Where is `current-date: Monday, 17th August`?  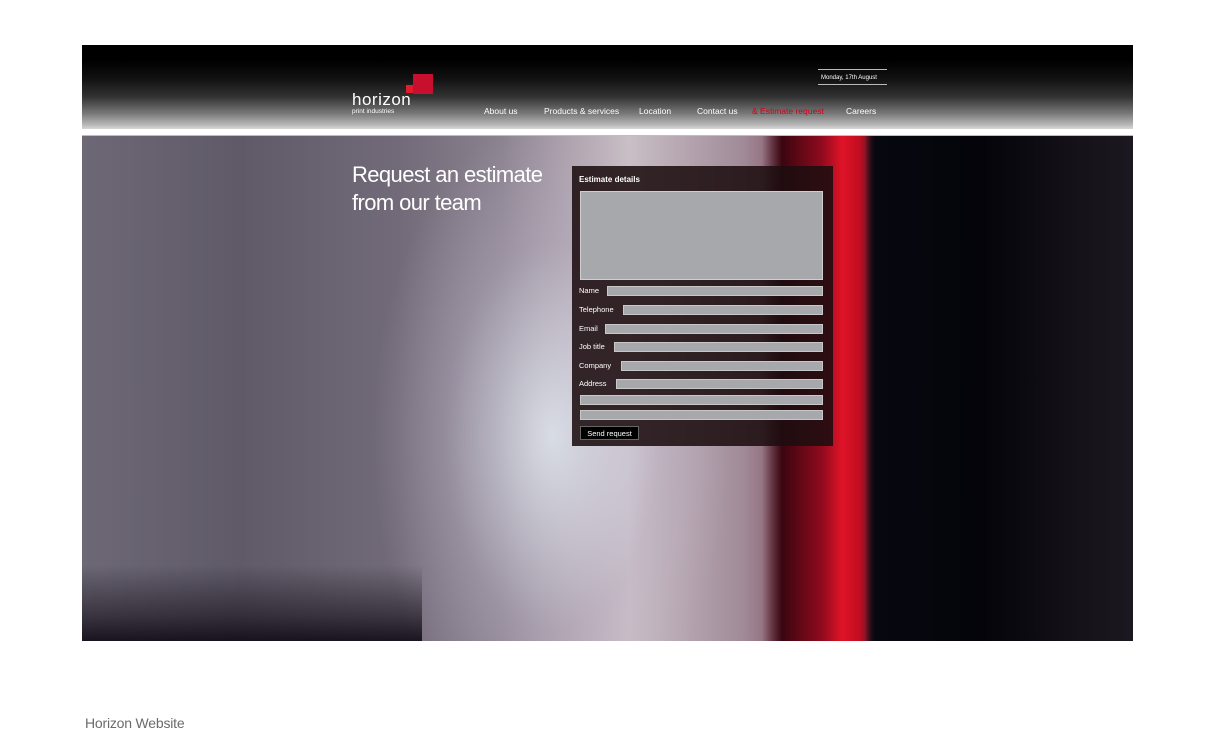
current-date: Monday, 17th August is located at coordinates (852, 77).